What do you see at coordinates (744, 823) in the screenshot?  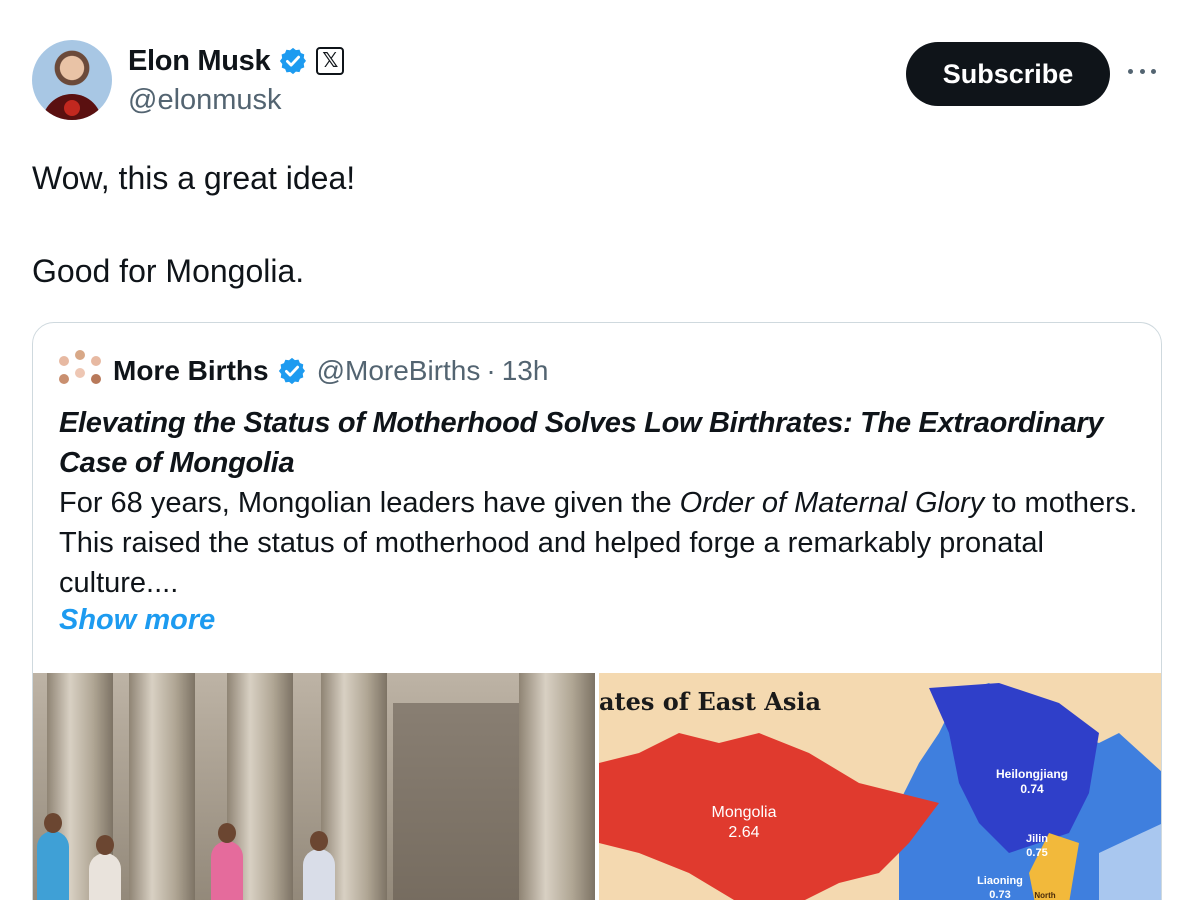 I see `map-label-mongolia: Mongolia 2.64` at bounding box center [744, 823].